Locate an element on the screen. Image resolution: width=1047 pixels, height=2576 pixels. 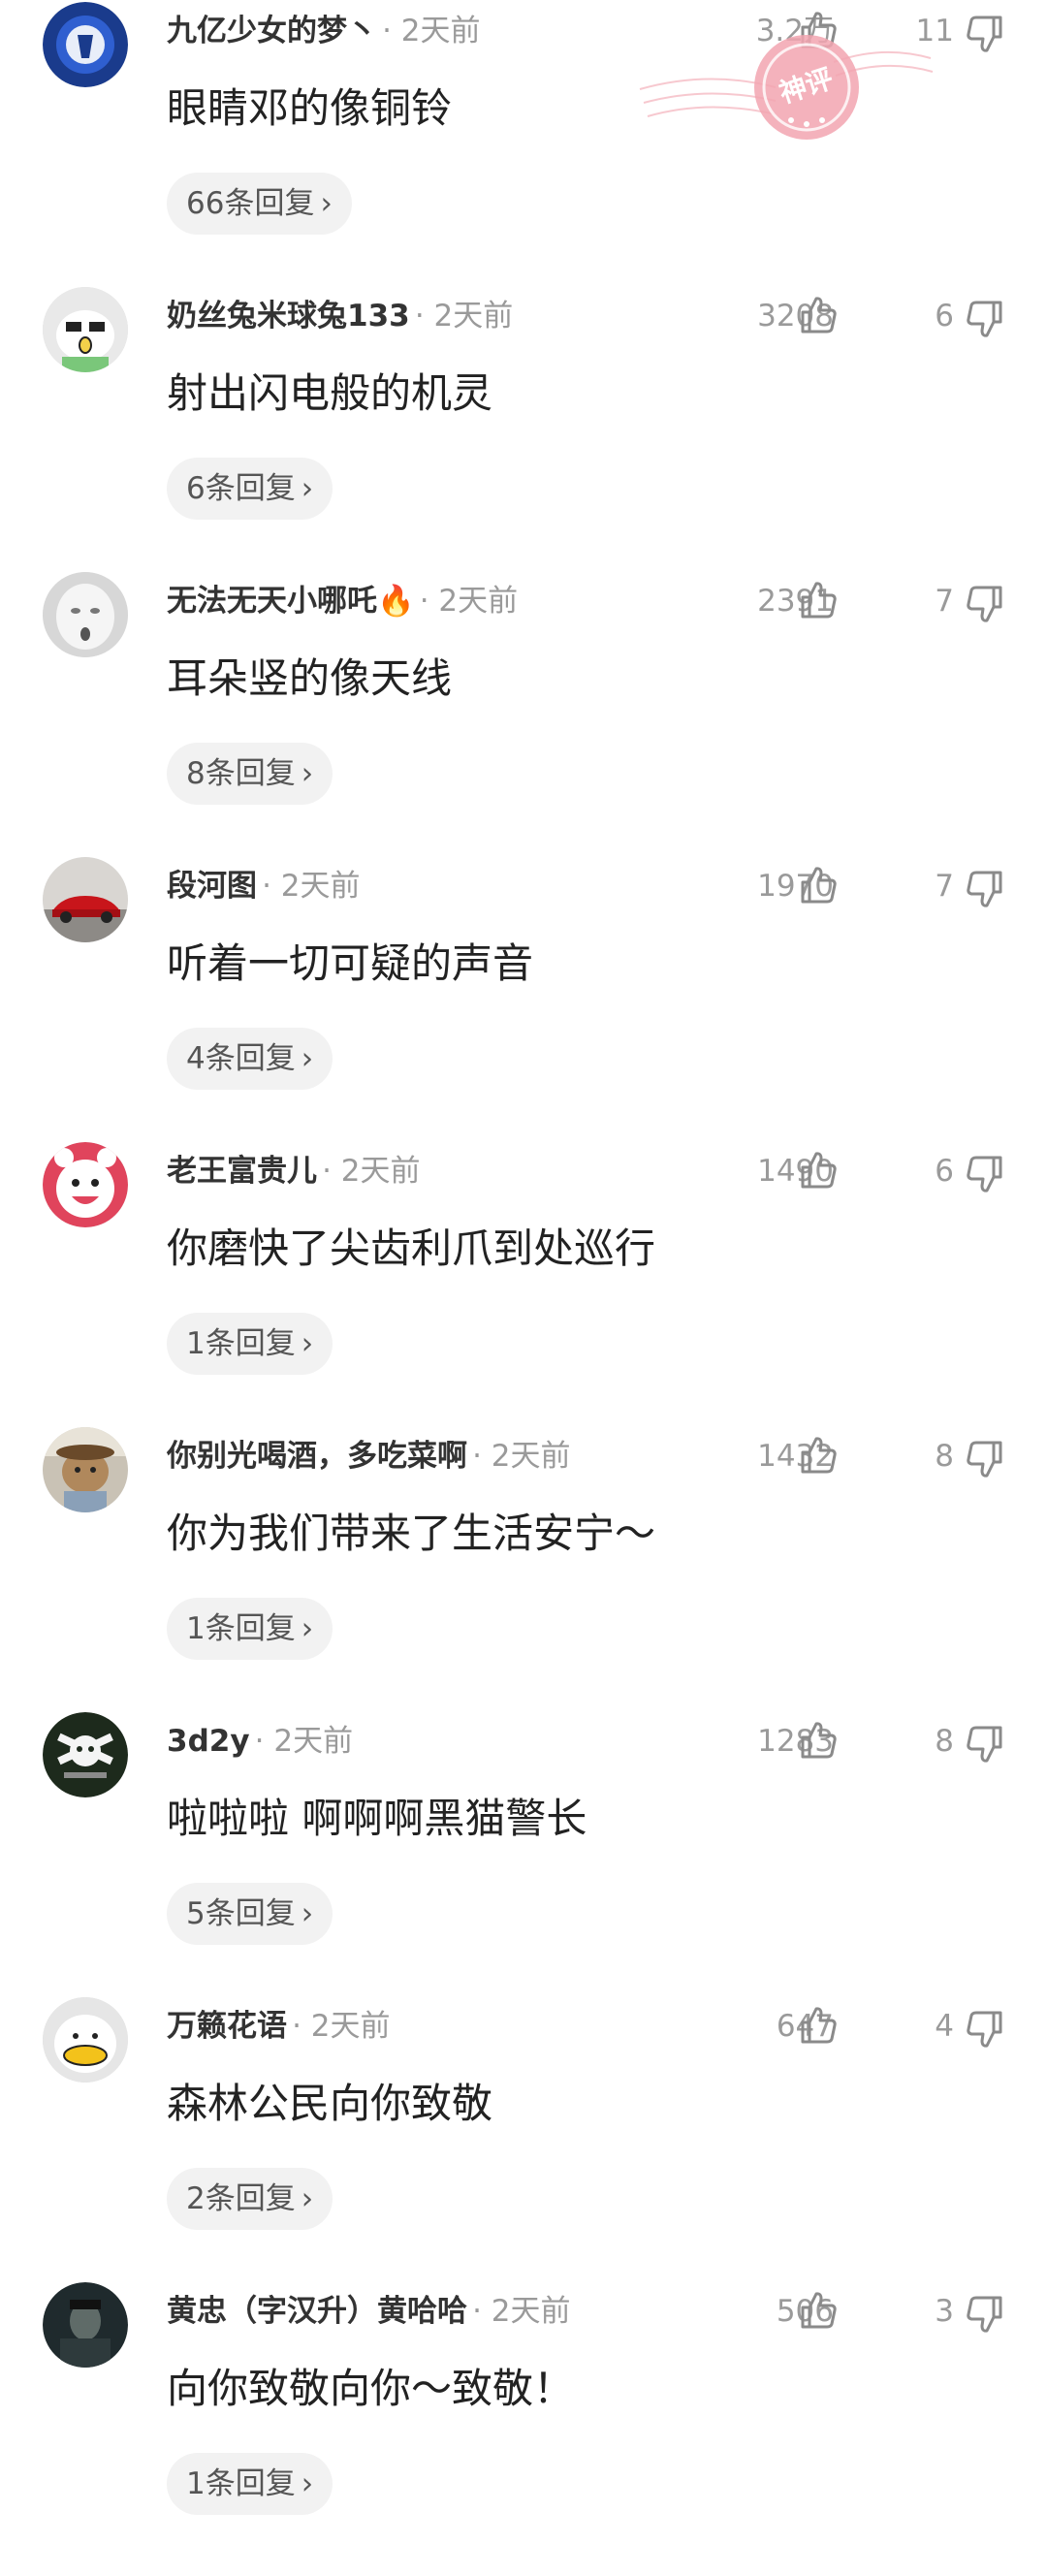
comment-text: 耳朵竖的像天线 is located at coordinates (310, 678).